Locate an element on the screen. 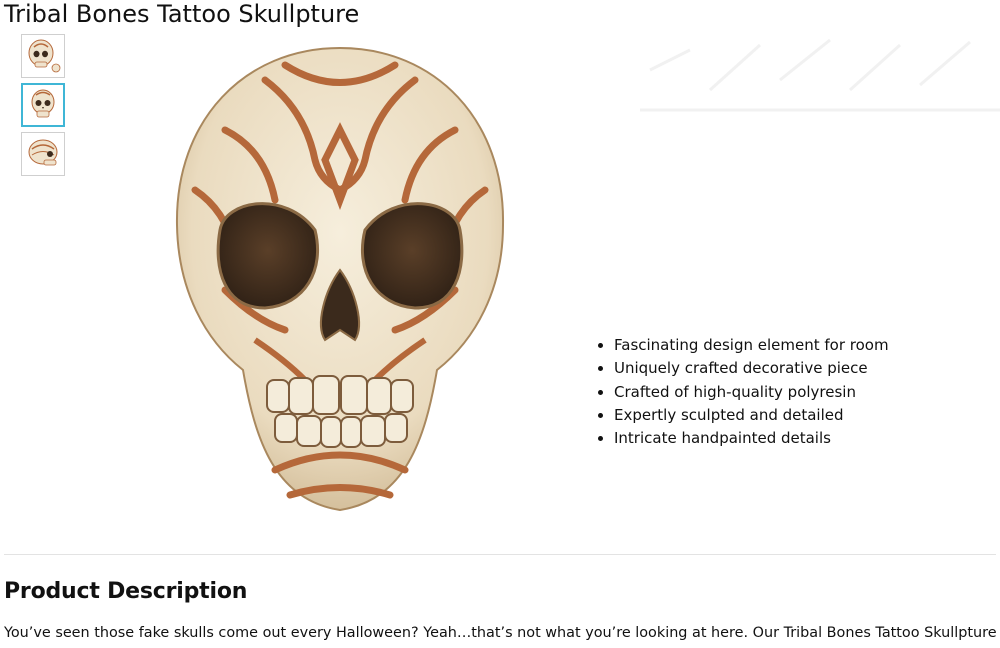 Image resolution: width=1000 pixels, height=648 pixels. thumbnail-gallery is located at coordinates (44, 107).